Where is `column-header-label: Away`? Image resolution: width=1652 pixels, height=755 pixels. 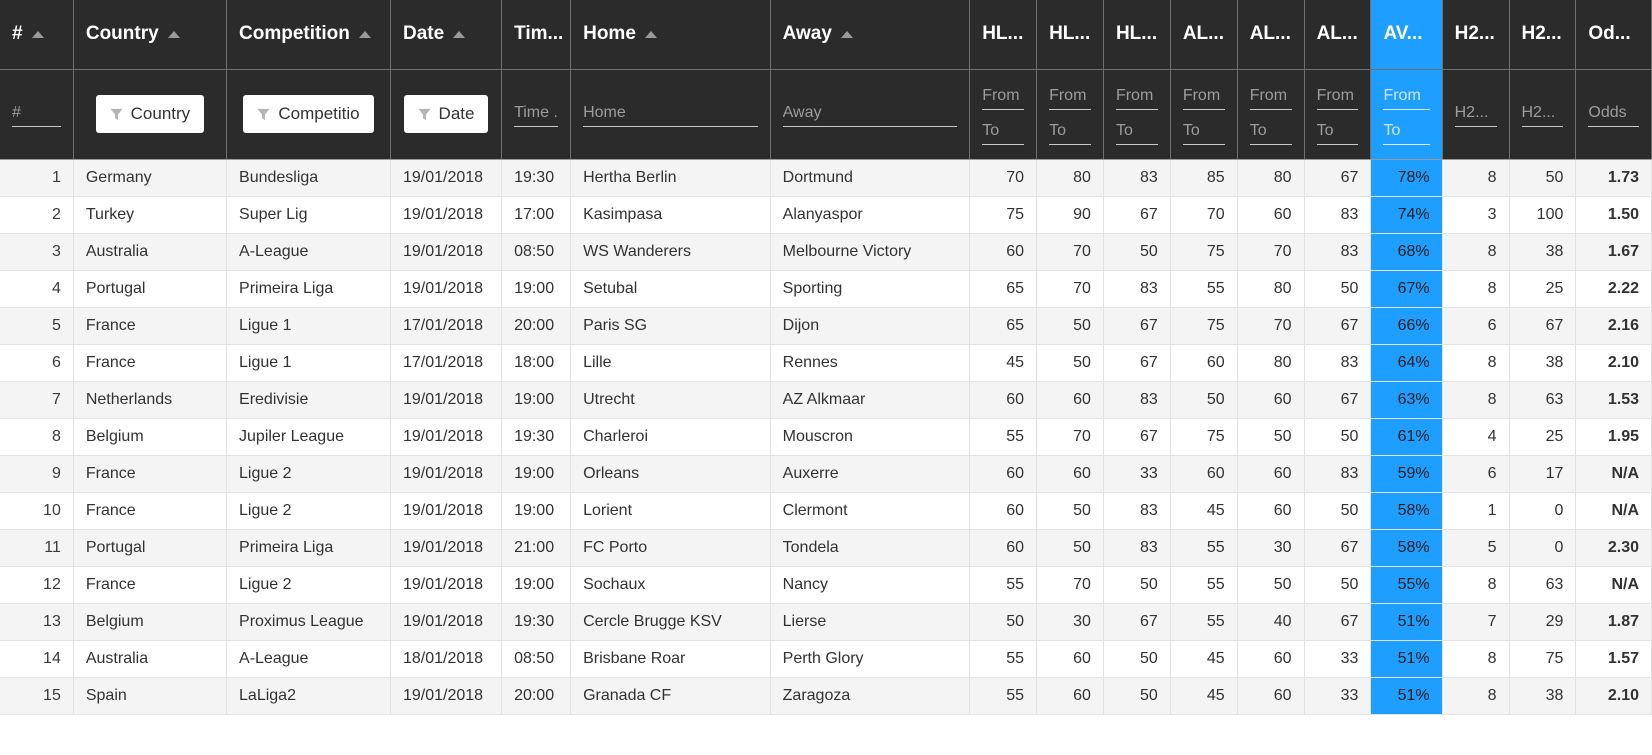 column-header-label: Away is located at coordinates (807, 34).